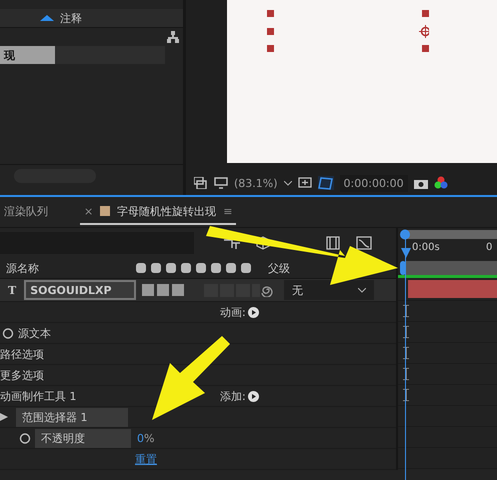  What do you see at coordinates (146, 459) in the screenshot?
I see `reset-link: 重置` at bounding box center [146, 459].